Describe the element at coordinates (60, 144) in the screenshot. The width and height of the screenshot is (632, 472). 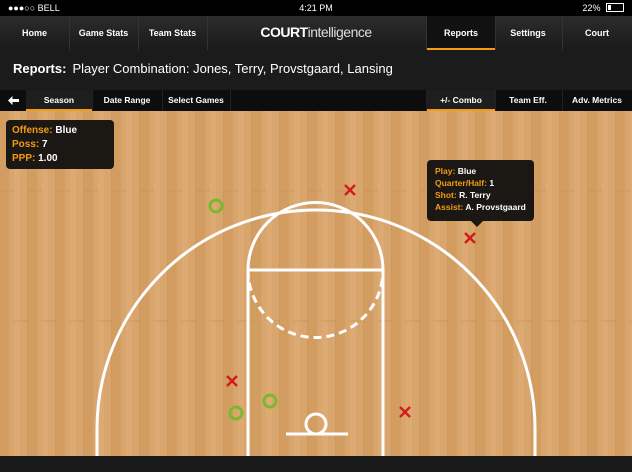
I see `offense-summary: Offense: Blue Poss: 7 PPP: 1.00` at that location.